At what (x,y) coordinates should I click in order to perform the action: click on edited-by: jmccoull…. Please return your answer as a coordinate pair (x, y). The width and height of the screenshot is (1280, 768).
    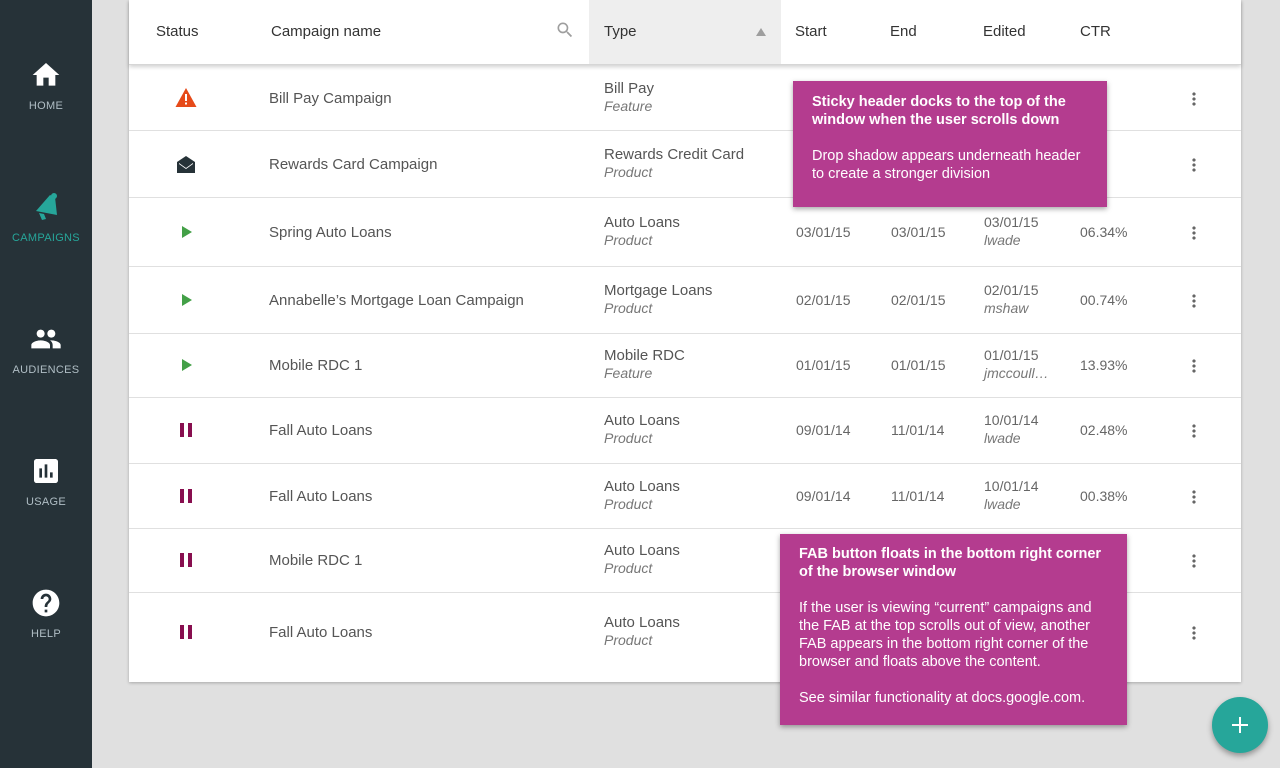
    Looking at the image, I should click on (1016, 373).